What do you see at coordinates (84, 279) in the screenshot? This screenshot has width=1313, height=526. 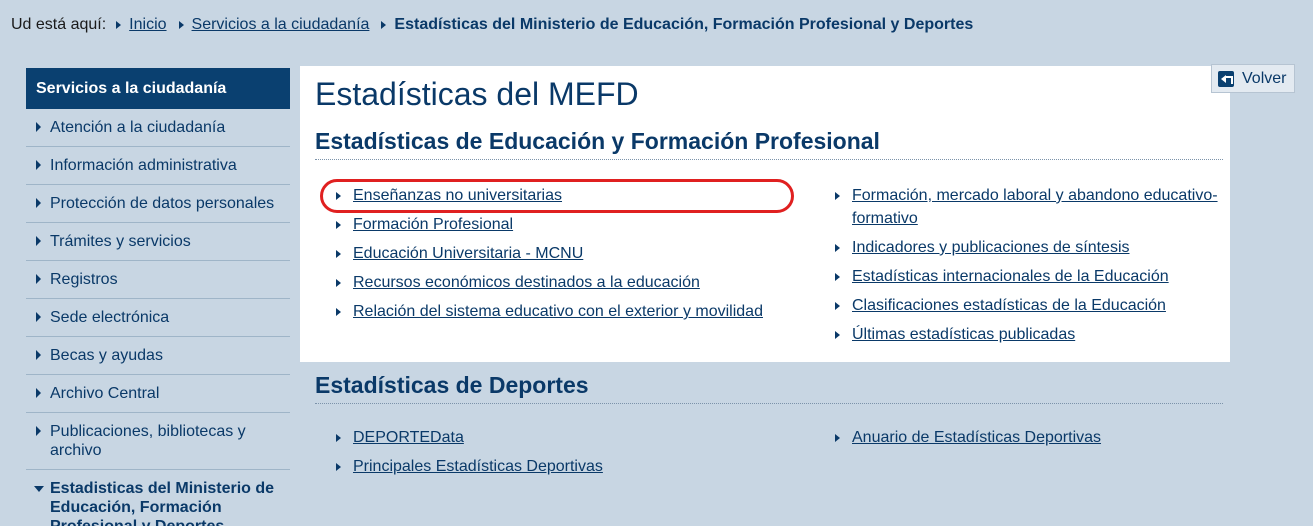 I see `sidebar-item-label: Registros` at bounding box center [84, 279].